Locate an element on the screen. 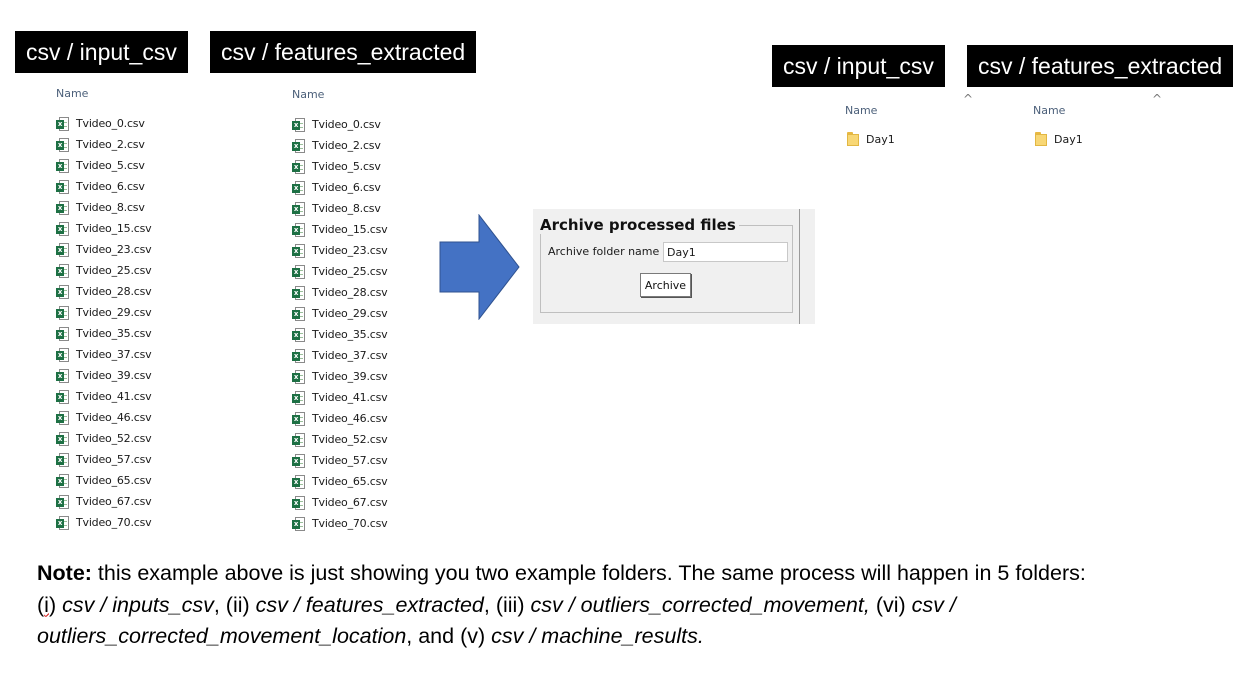 The image size is (1259, 676). note-folder-path: csv / features_extracted is located at coordinates (369, 604).